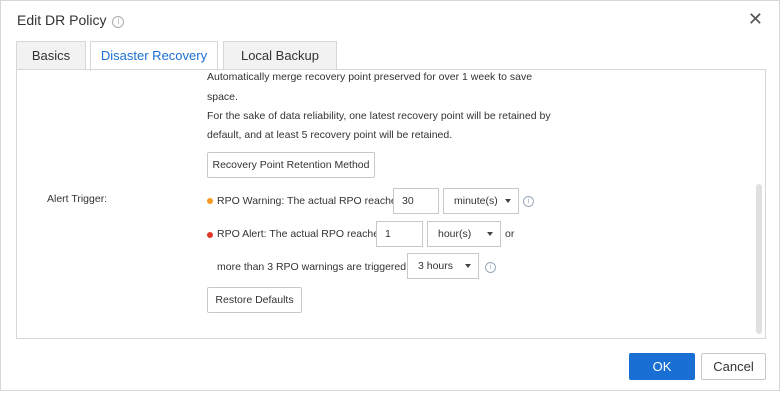  I want to click on cancel-button: Cancel, so click(733, 366).